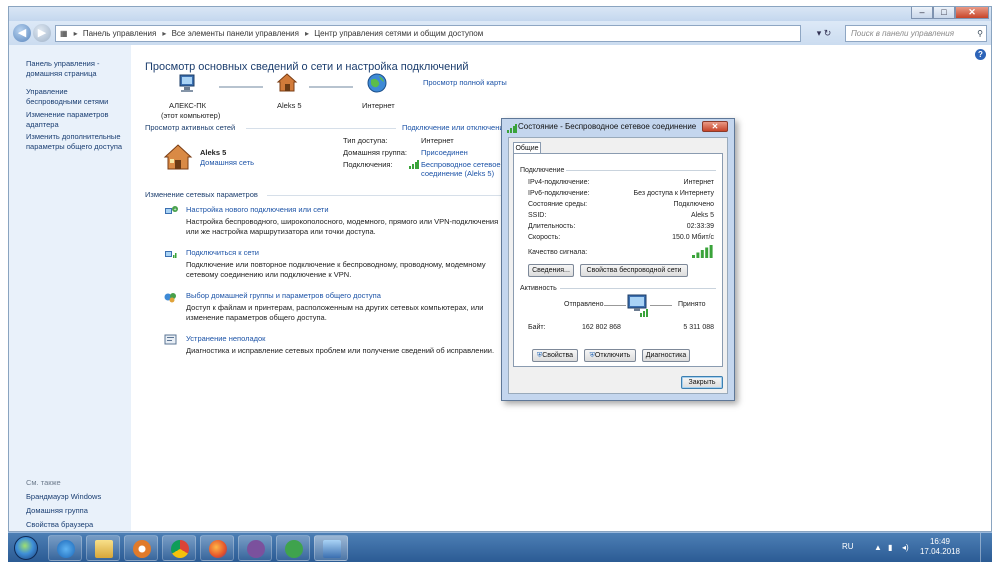 The height and width of the screenshot is (571, 1000). Describe the element at coordinates (666, 355) in the screenshot. I see `diagnose-button: Диагностика` at that location.